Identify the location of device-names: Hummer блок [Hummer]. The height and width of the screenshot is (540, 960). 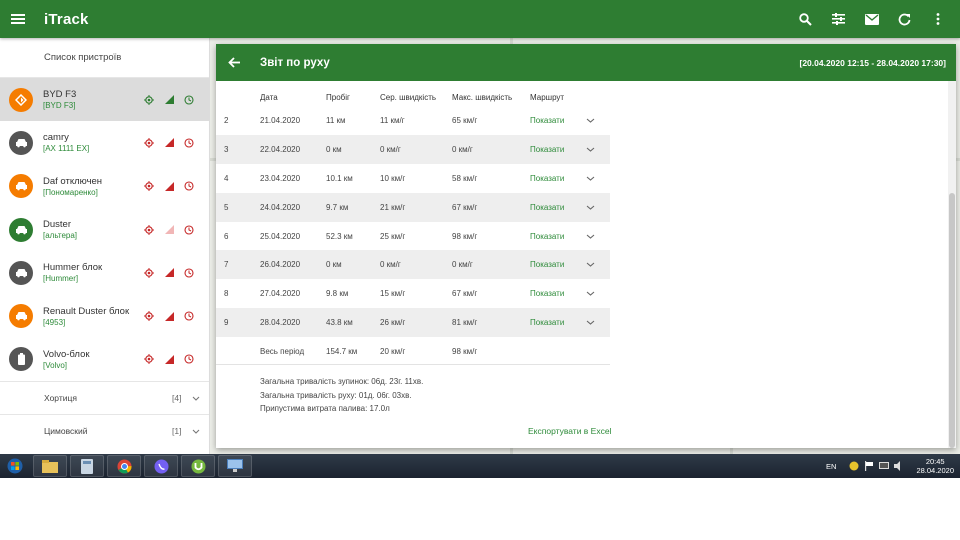
(91, 272).